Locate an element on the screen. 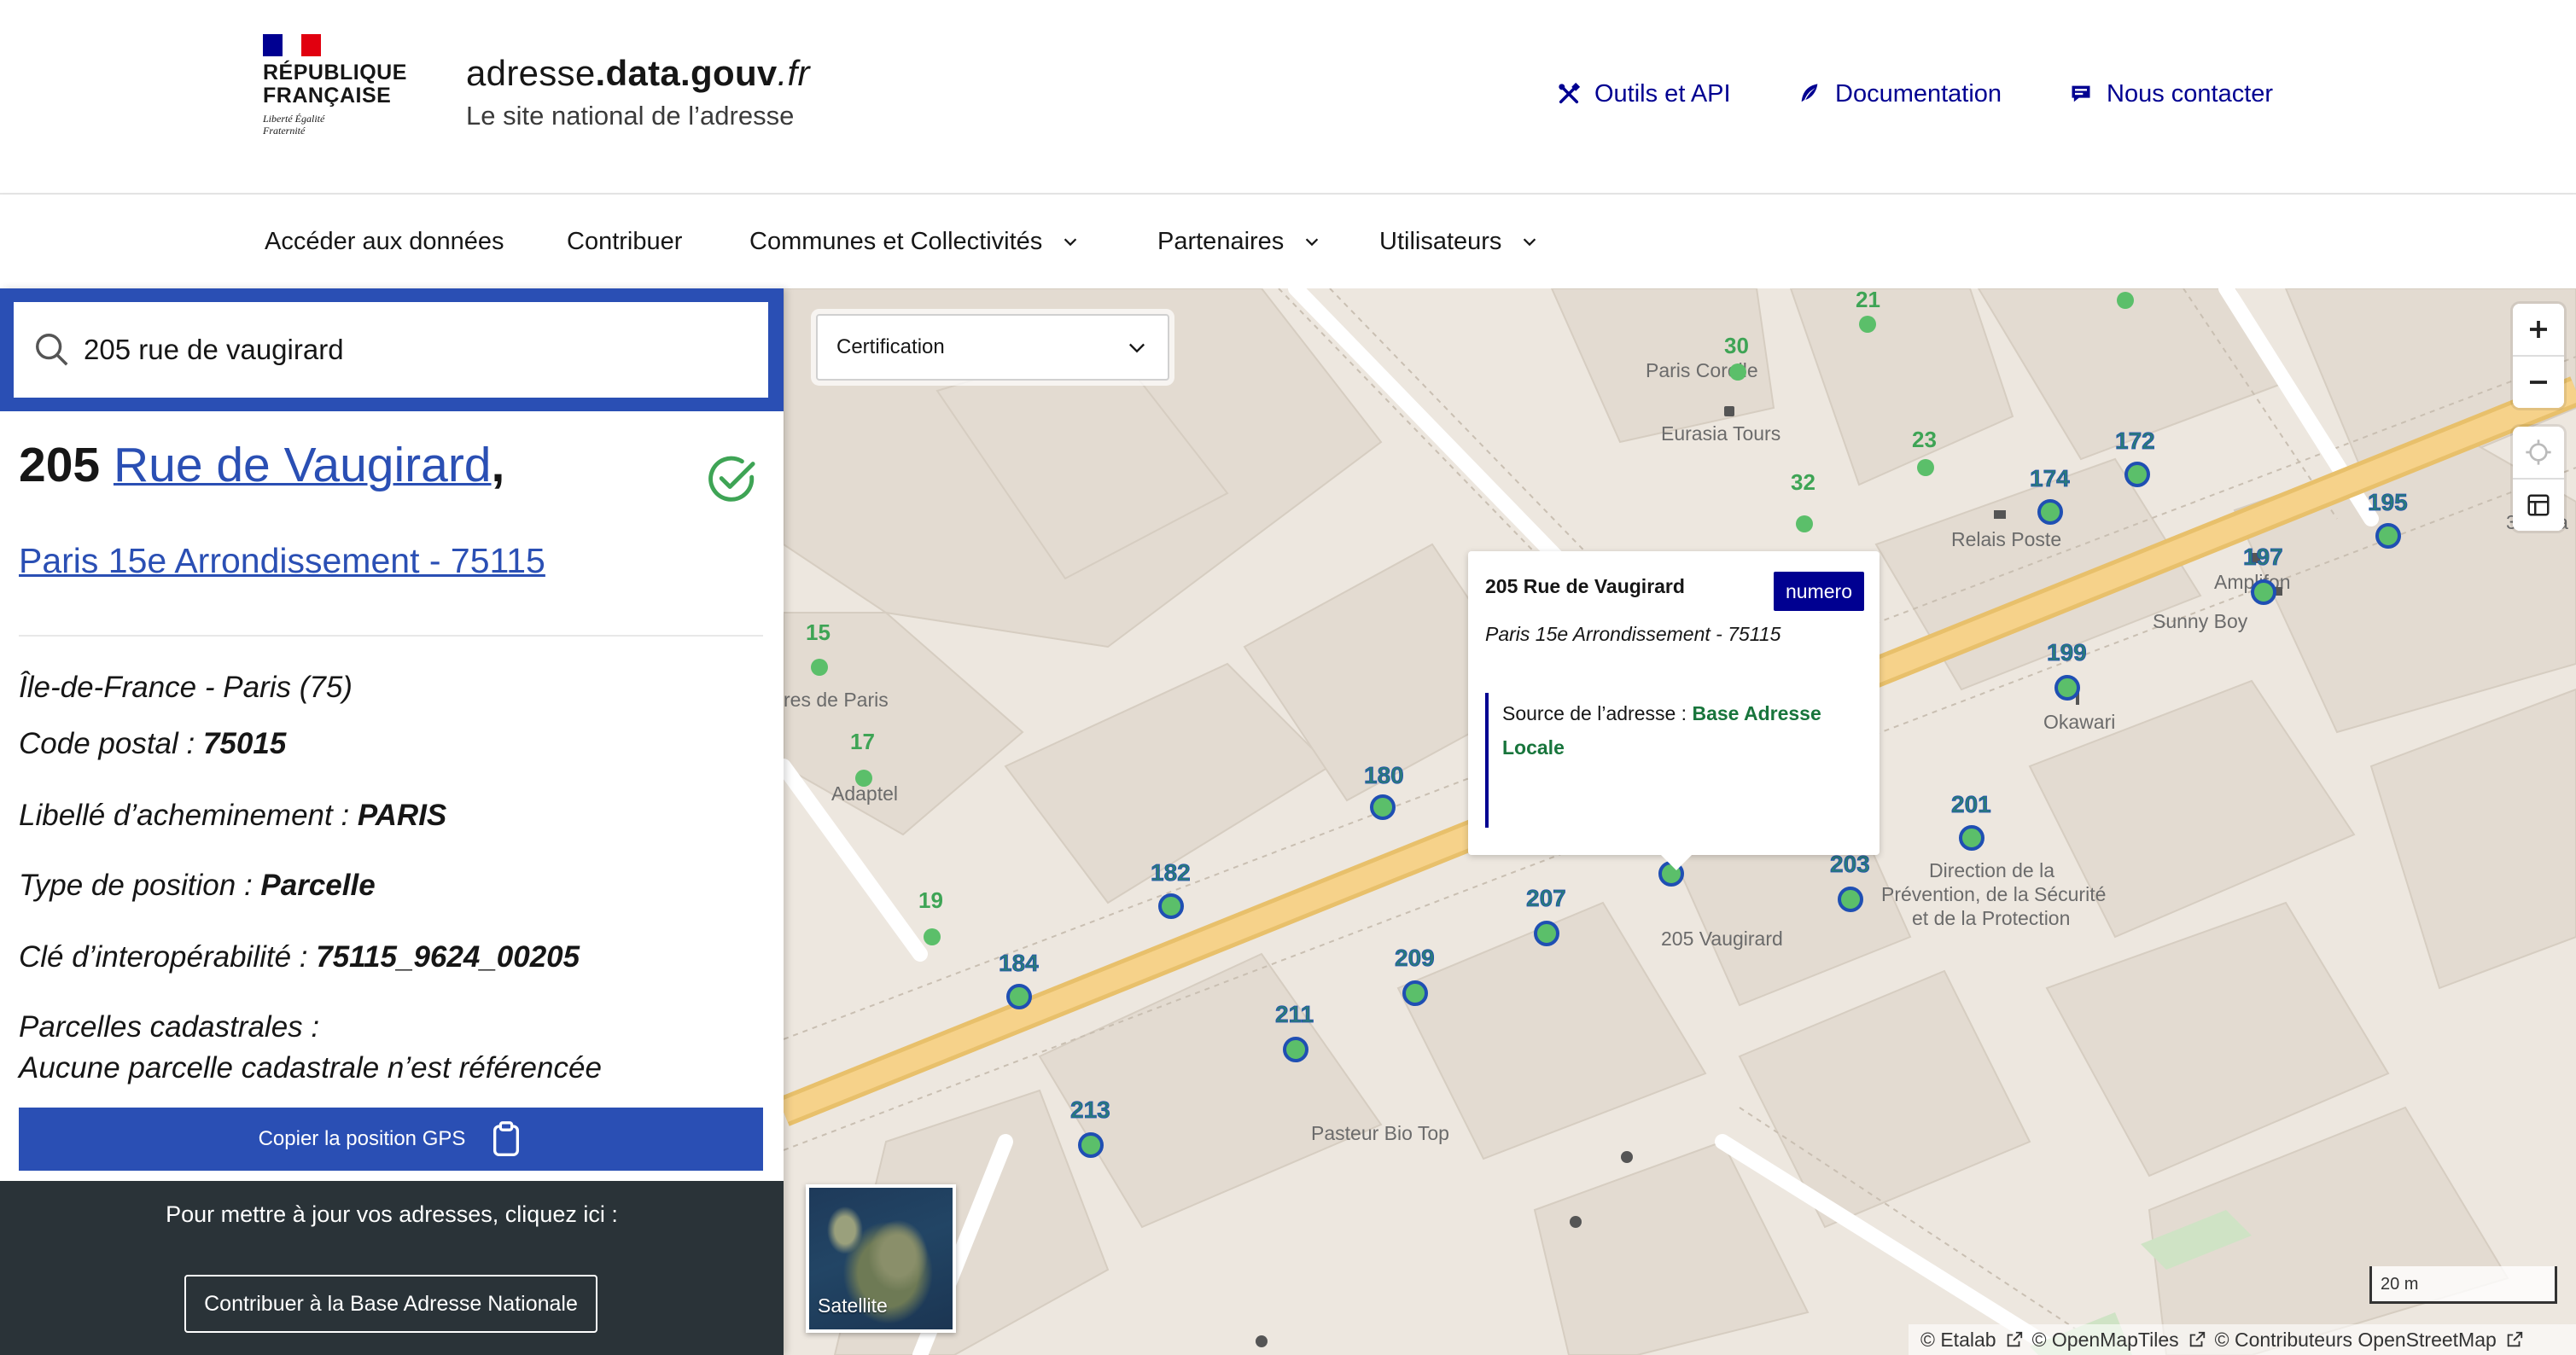 The image size is (2576, 1355). tools-icon is located at coordinates (1570, 93).